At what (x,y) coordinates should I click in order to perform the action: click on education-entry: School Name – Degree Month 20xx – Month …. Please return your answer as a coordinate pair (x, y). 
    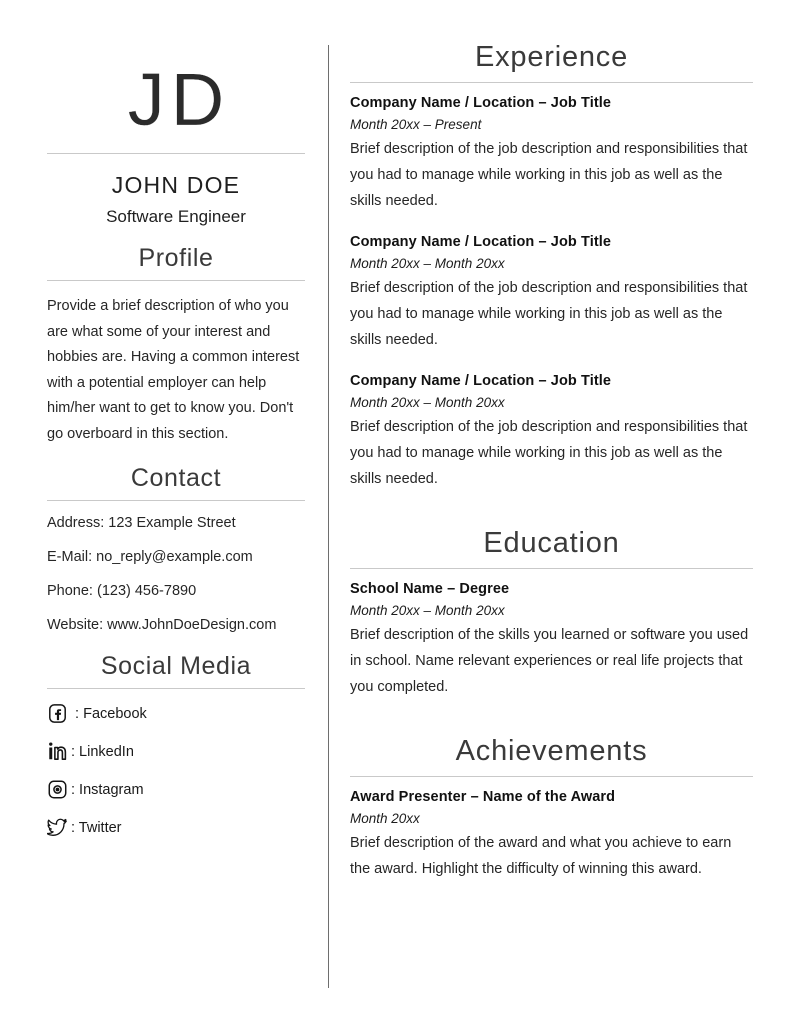
    Looking at the image, I should click on (551, 639).